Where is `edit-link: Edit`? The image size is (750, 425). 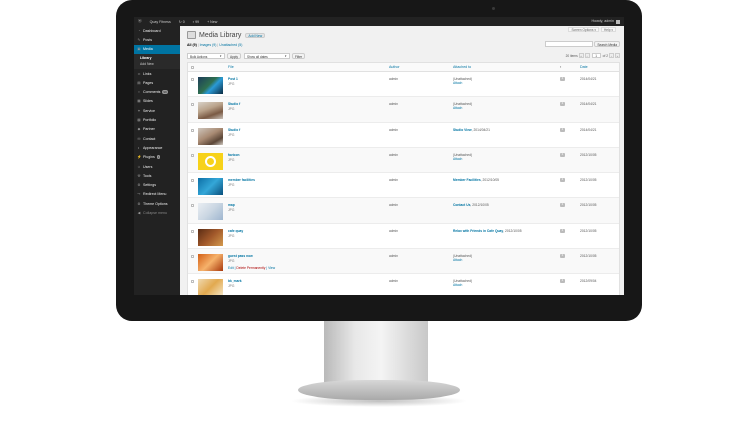 edit-link: Edit is located at coordinates (231, 268).